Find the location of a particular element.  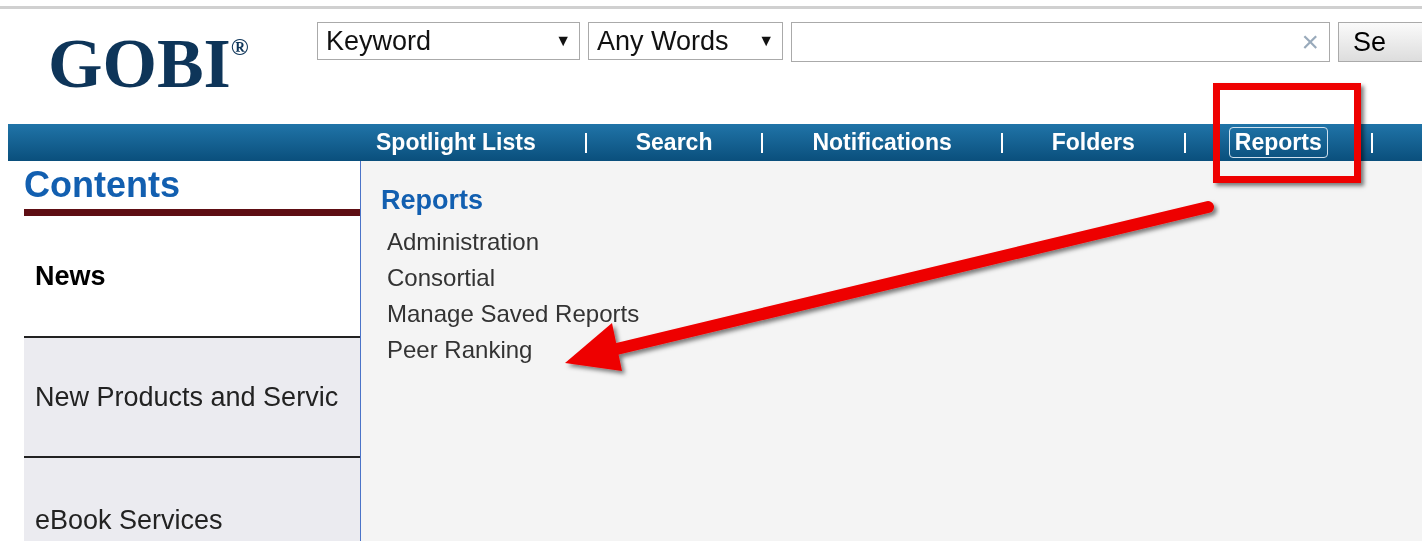

report-link: Administration is located at coordinates (901, 242).